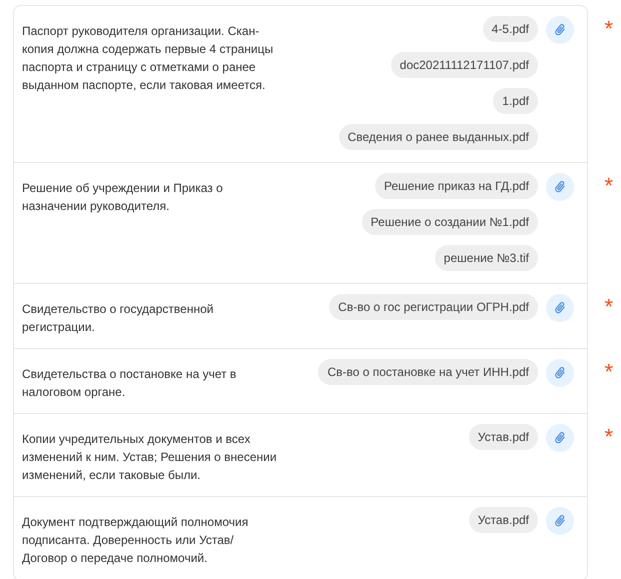 The height and width of the screenshot is (579, 621). What do you see at coordinates (130, 383) in the screenshot?
I see `document-description: Свидетельства о постановке на учет в налоговом органе.` at bounding box center [130, 383].